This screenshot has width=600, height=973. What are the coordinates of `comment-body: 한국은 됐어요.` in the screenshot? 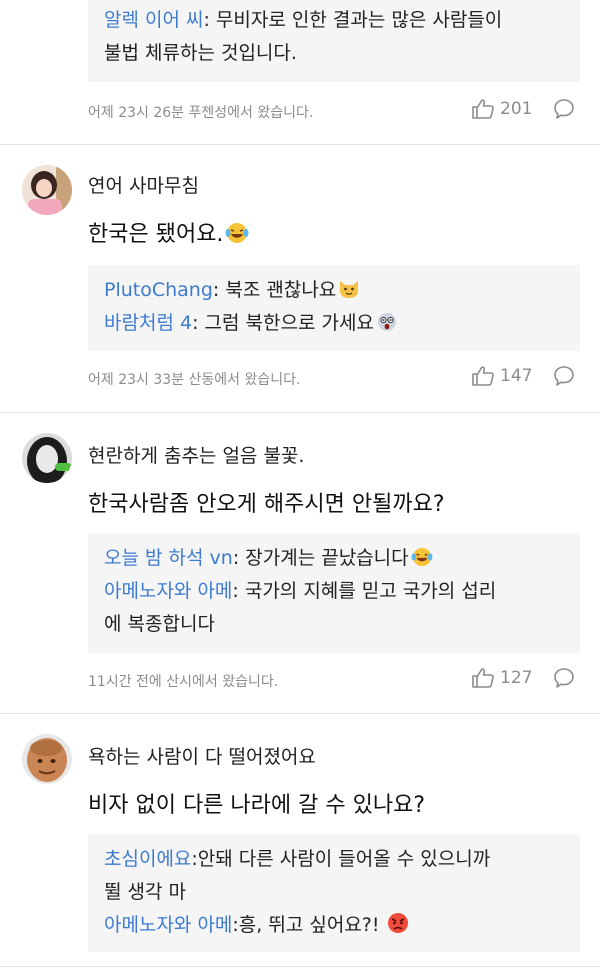 It's located at (168, 232).